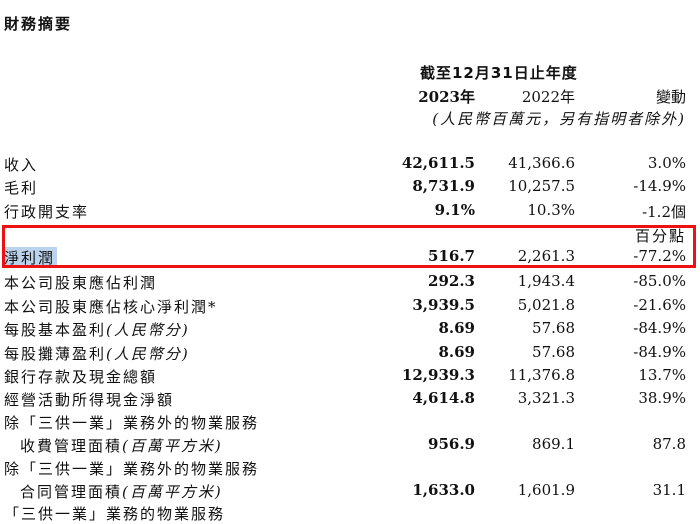  I want to click on value-change: 38.9%, so click(662, 398).